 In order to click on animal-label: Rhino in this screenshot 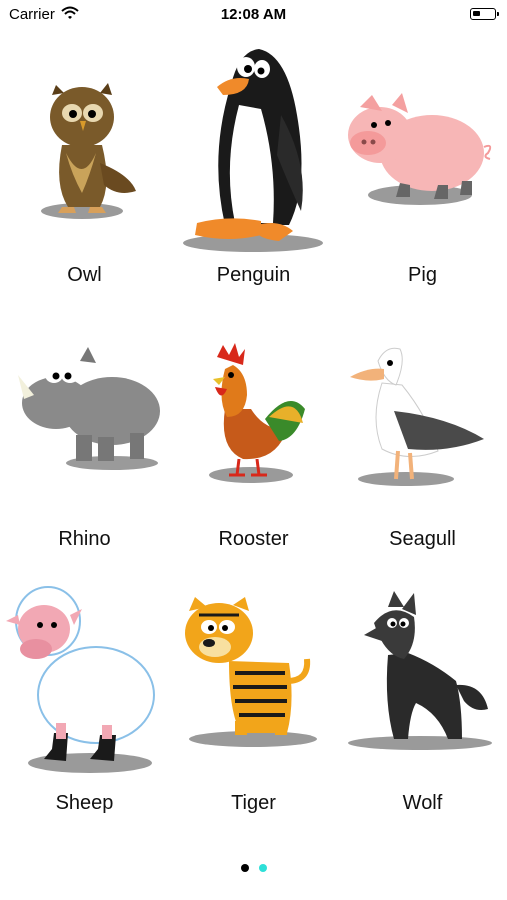, I will do `click(84, 539)`.